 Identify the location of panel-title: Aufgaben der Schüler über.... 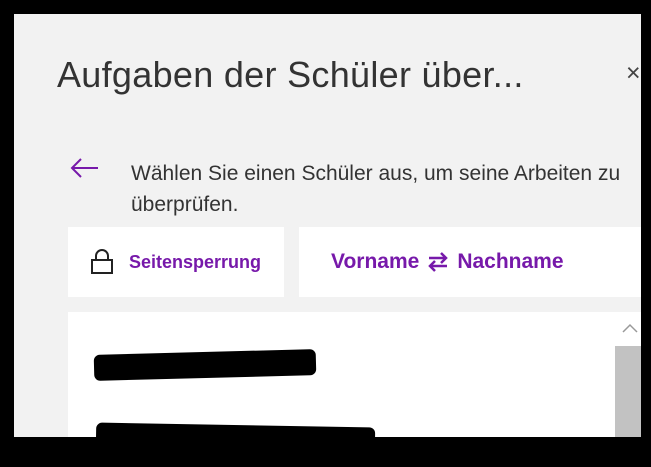
(290, 74).